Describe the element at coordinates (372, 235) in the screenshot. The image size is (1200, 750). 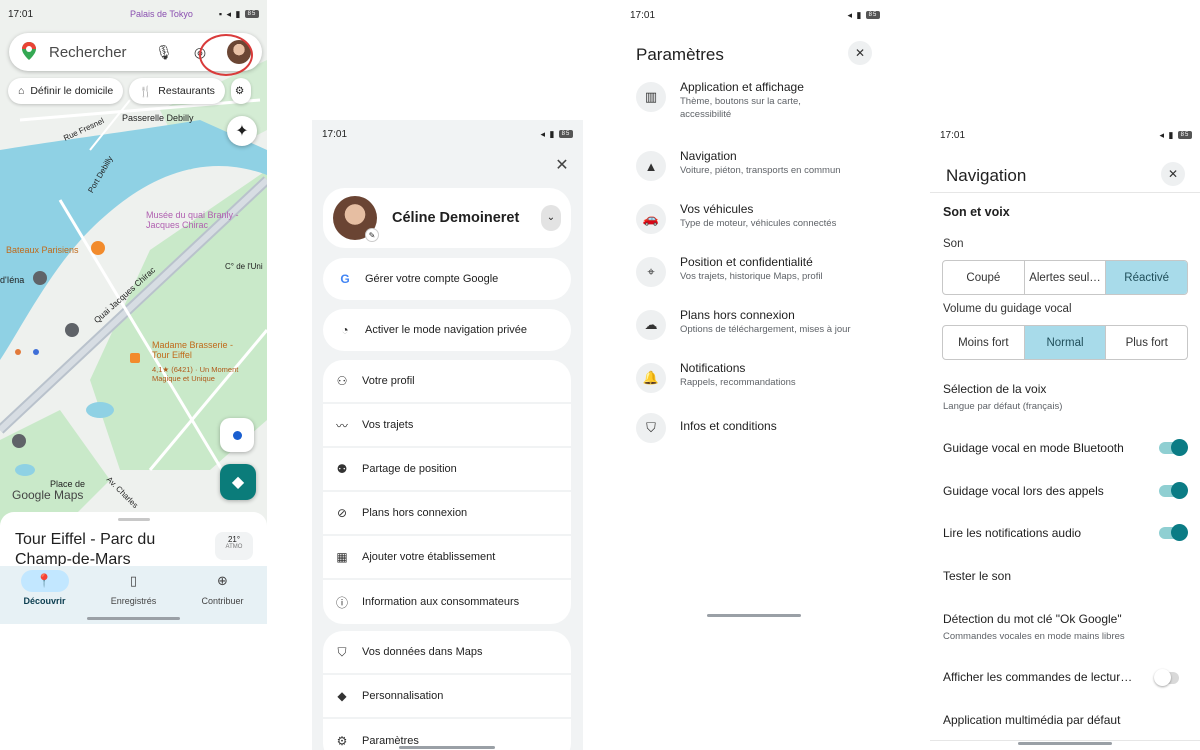
I see `pencil-icon: ✎` at that location.